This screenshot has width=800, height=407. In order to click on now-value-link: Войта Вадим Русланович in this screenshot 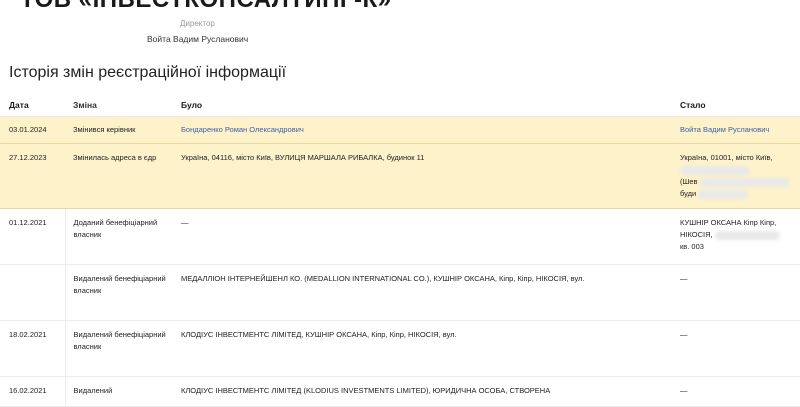, I will do `click(724, 129)`.